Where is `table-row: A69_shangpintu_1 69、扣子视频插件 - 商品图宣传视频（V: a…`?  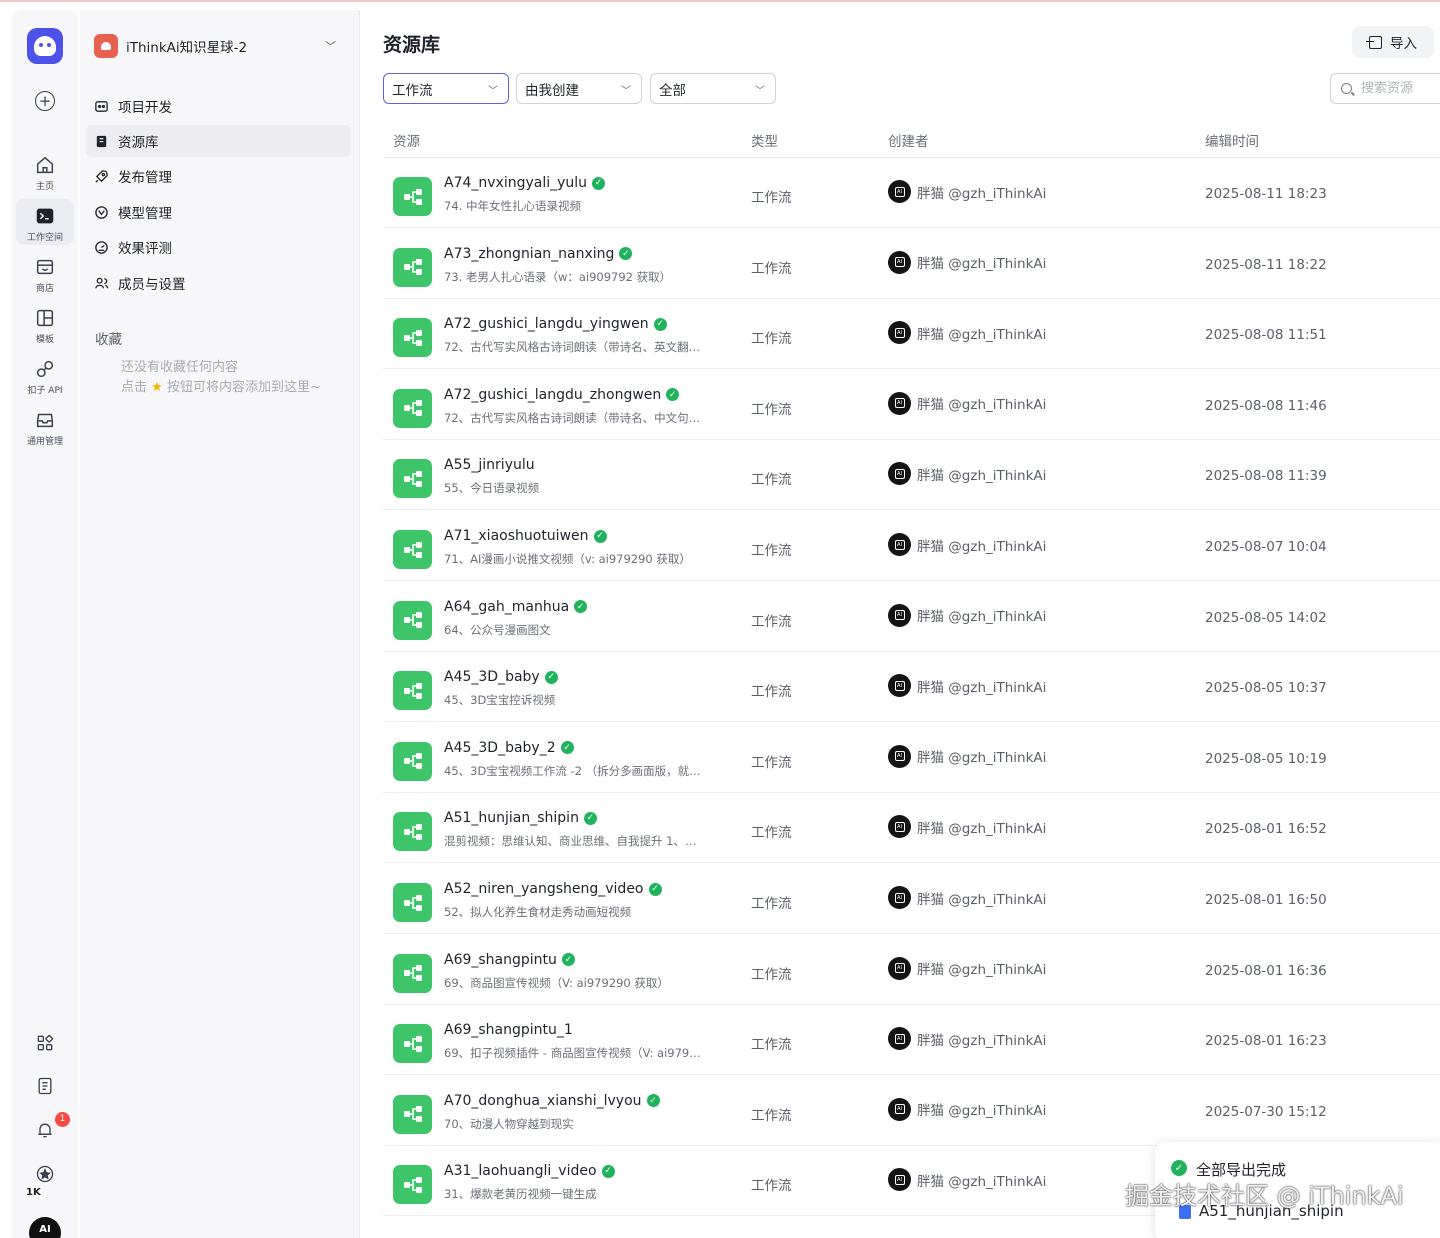
table-row: A69_shangpintu_1 69、扣子视频插件 - 商品图宣传视频（V: a… is located at coordinates (911, 1040).